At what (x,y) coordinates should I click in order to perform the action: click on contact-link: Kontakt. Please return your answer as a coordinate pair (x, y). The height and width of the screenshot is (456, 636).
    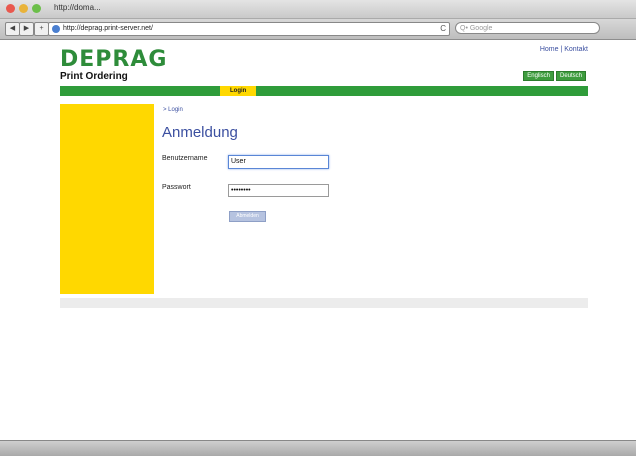
    Looking at the image, I should click on (576, 49).